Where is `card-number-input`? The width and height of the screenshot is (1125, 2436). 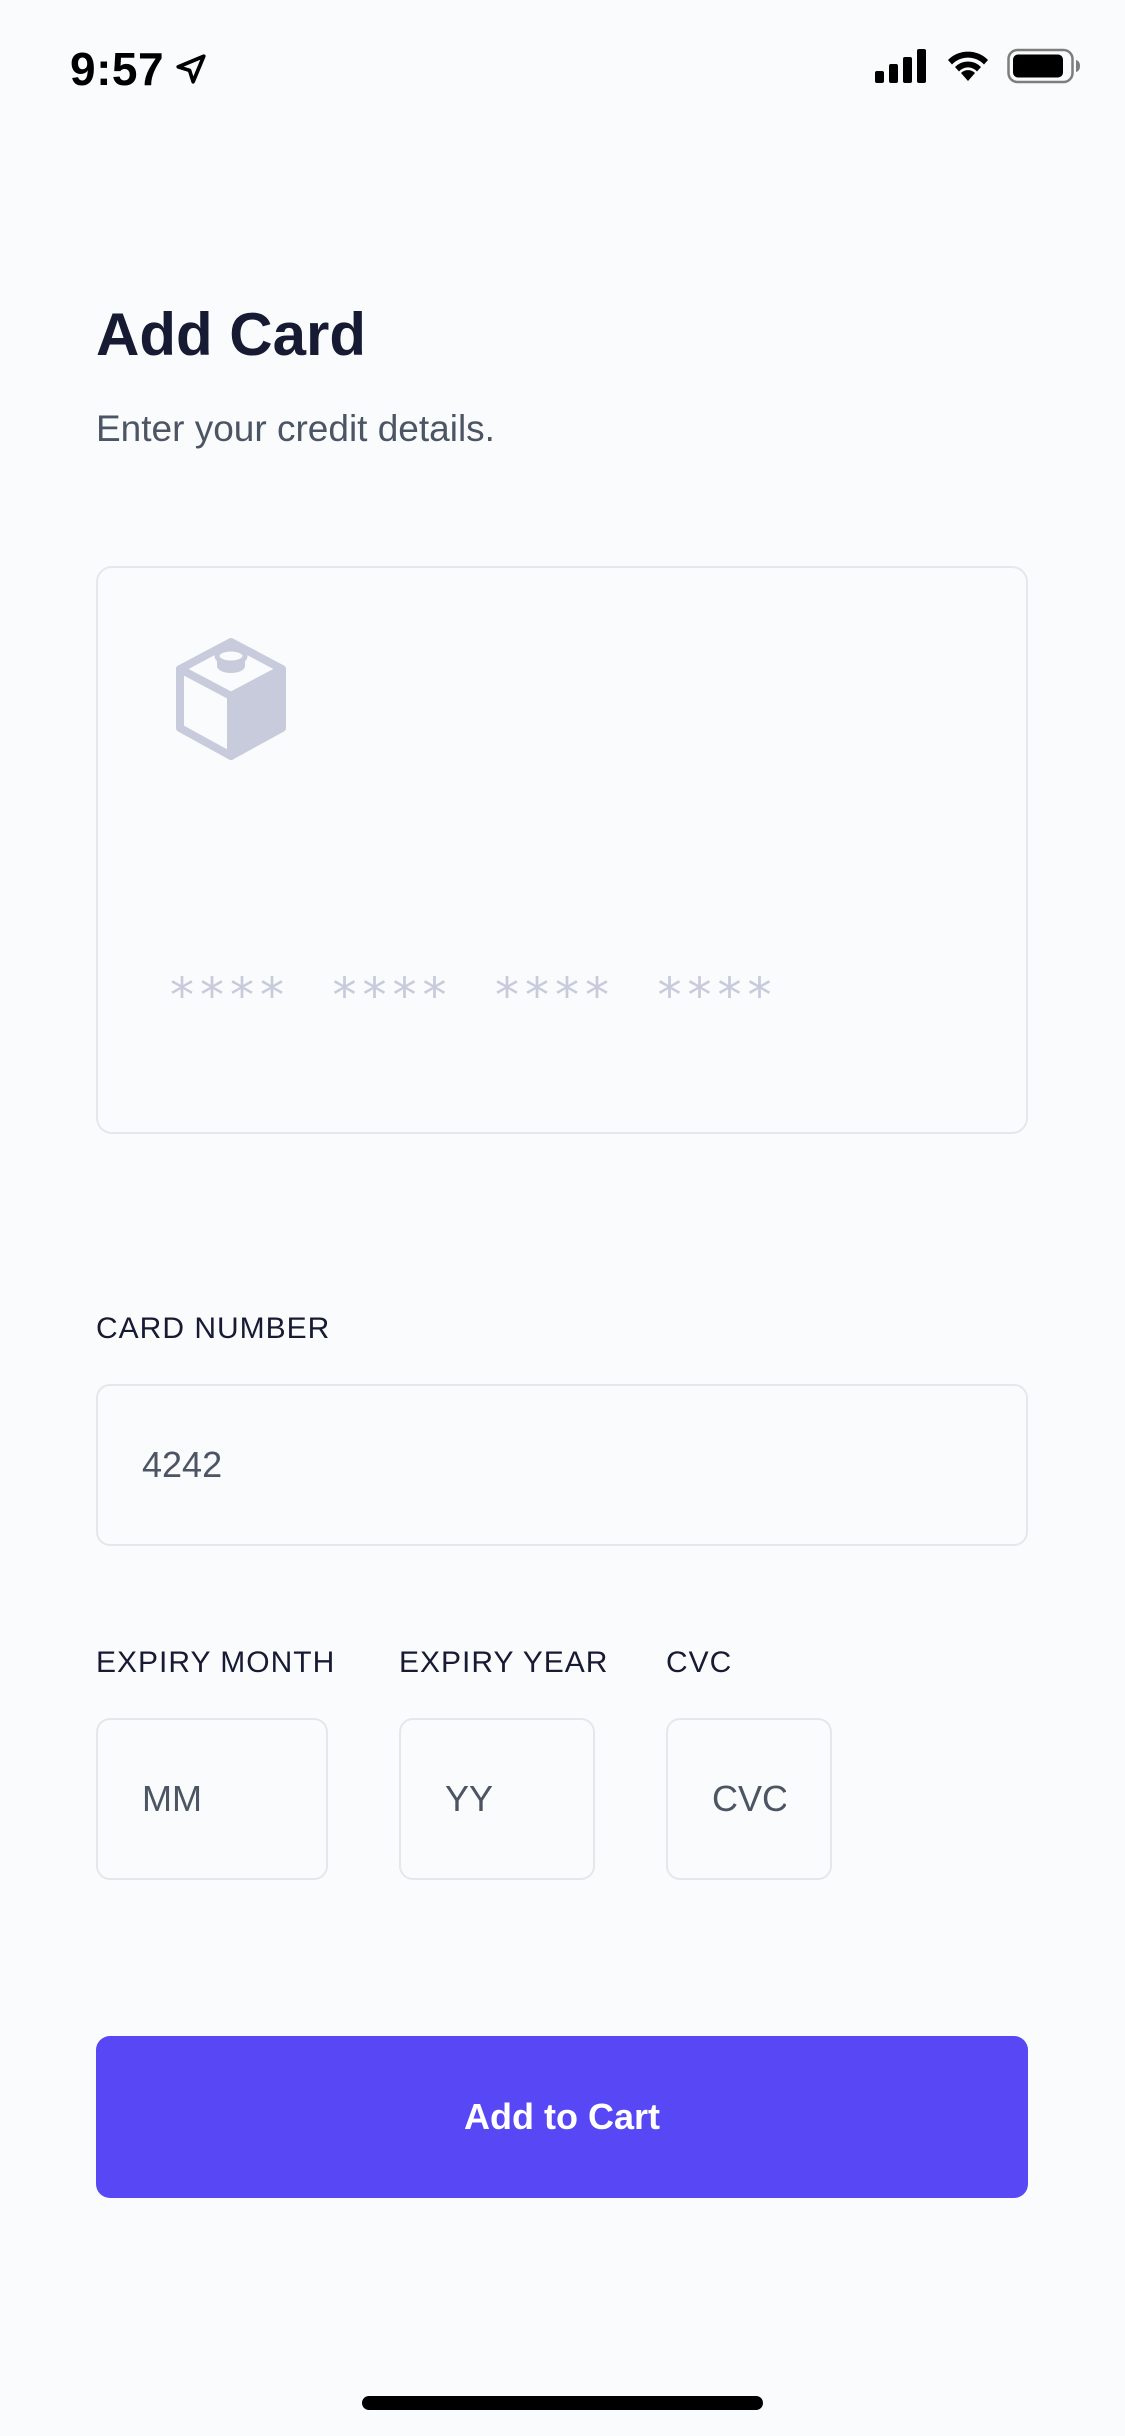
card-number-input is located at coordinates (562, 1465).